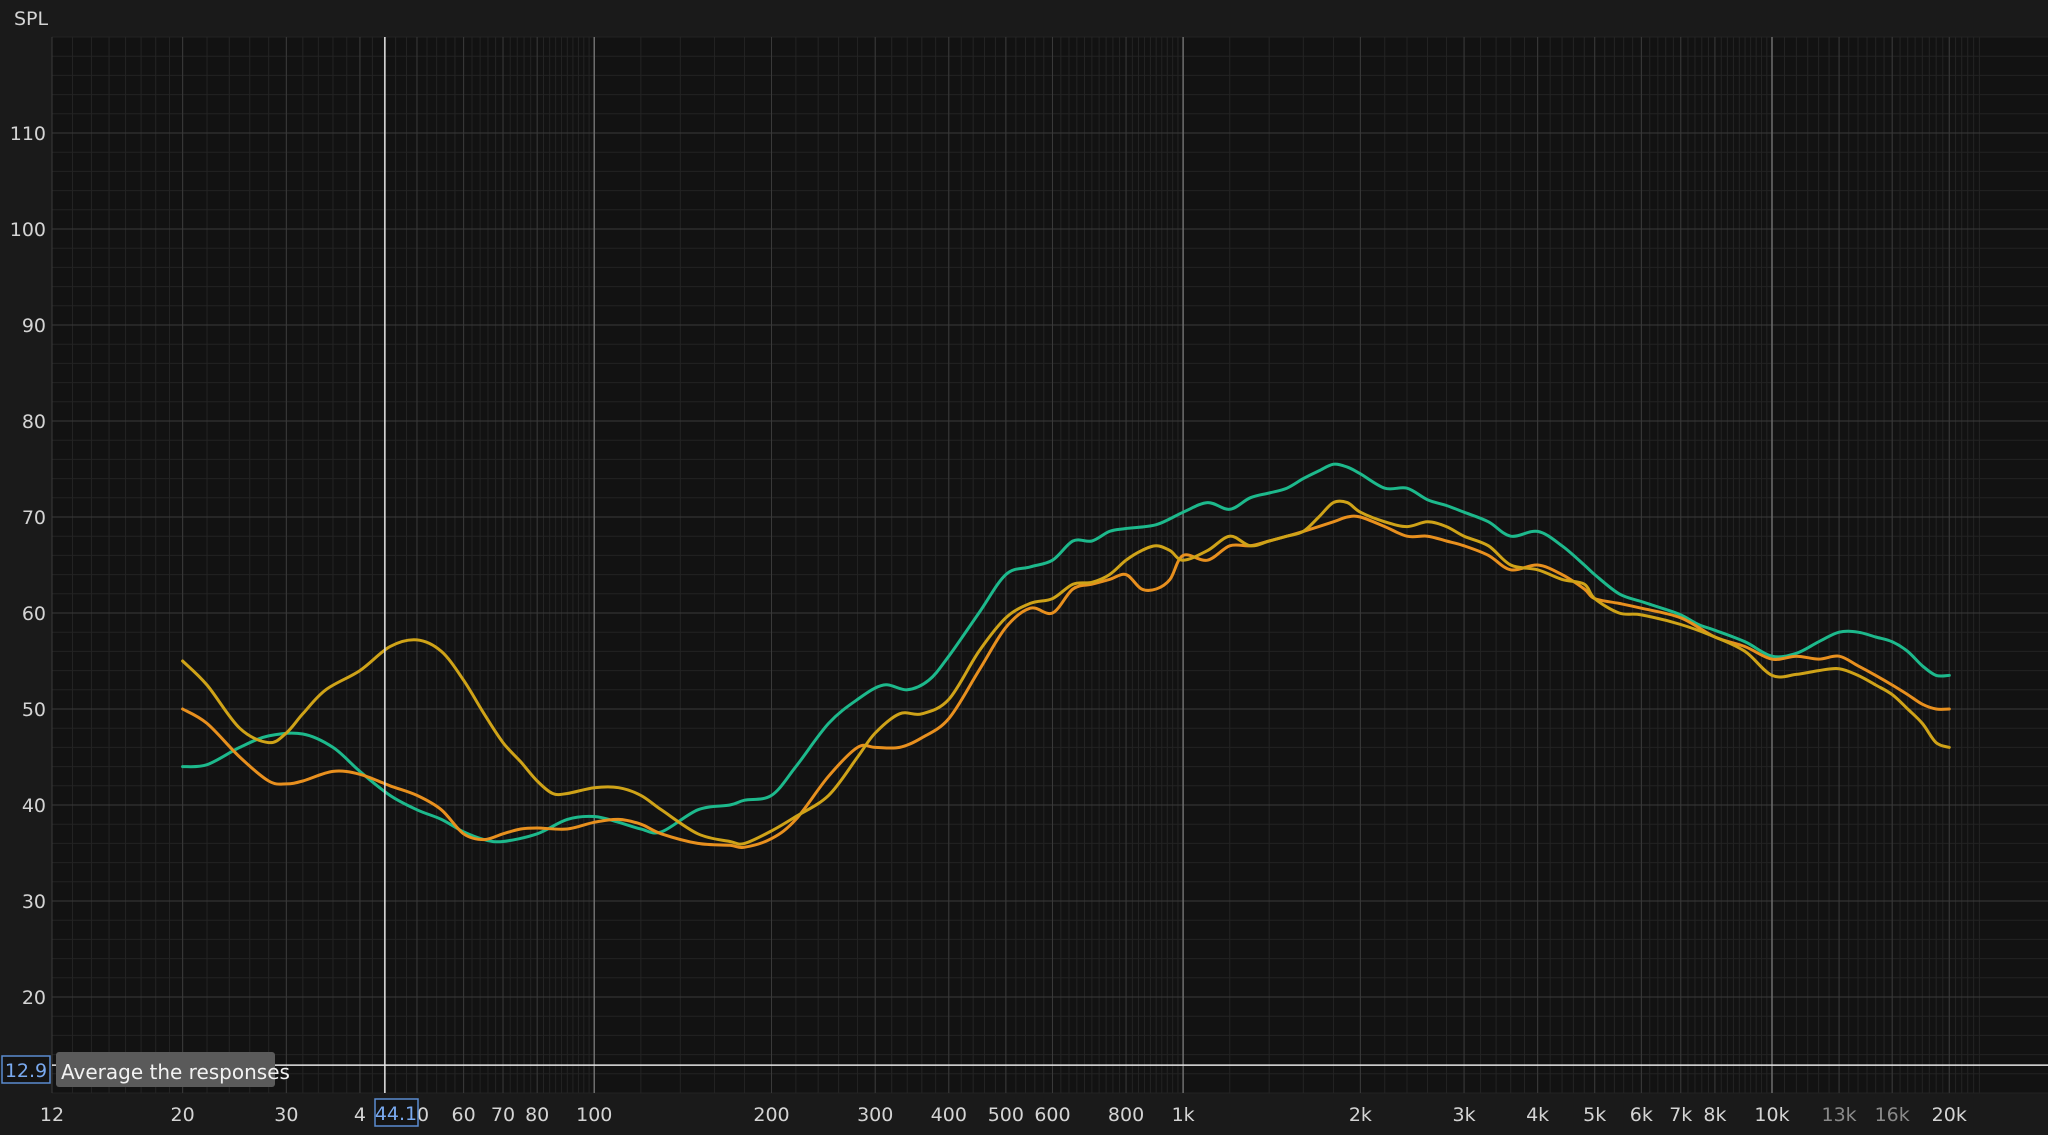 The width and height of the screenshot is (2048, 1135). Describe the element at coordinates (1360, 1115) in the screenshot. I see `x-tick-label: 2k` at that location.